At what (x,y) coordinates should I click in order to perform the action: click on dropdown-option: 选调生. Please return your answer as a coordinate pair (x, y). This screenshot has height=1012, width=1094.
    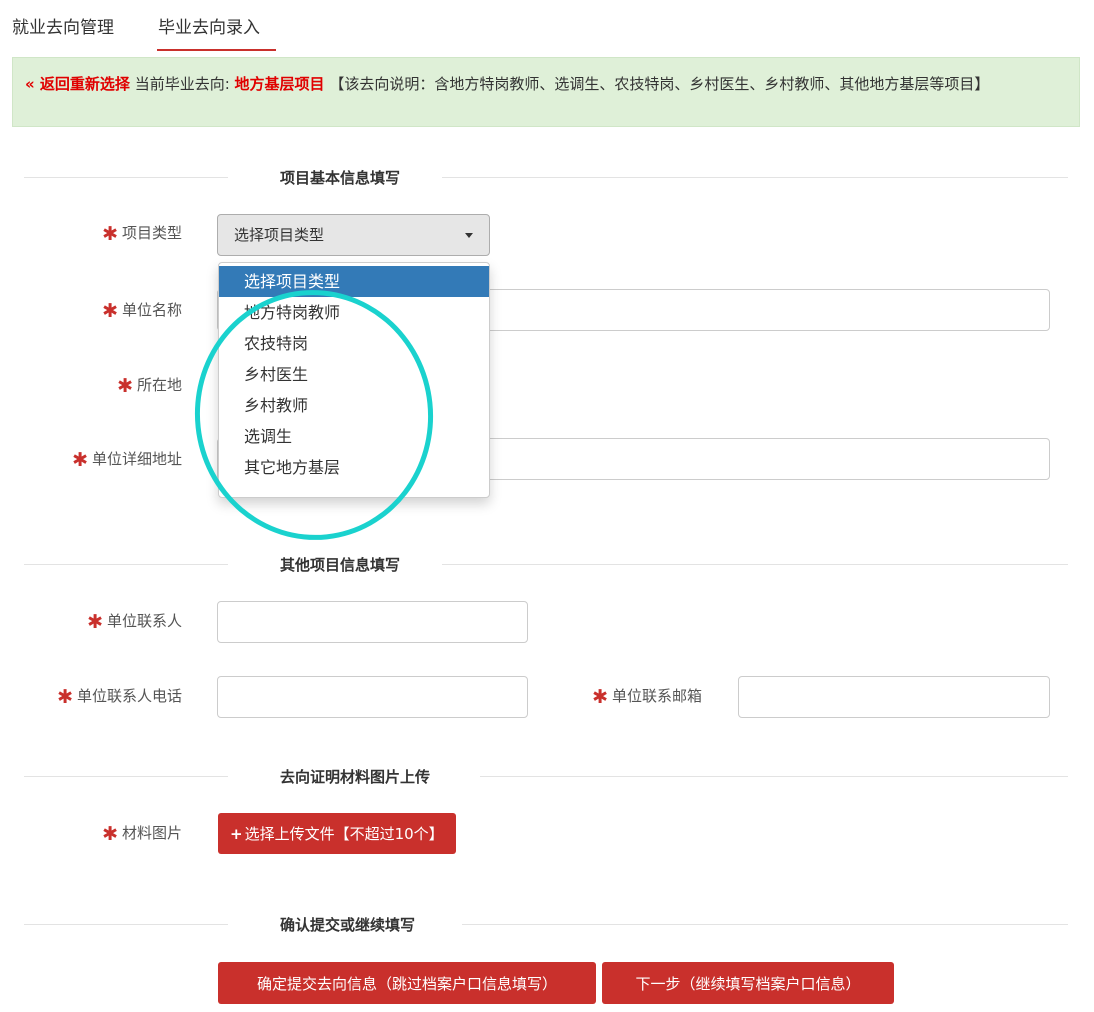
    Looking at the image, I should click on (354, 436).